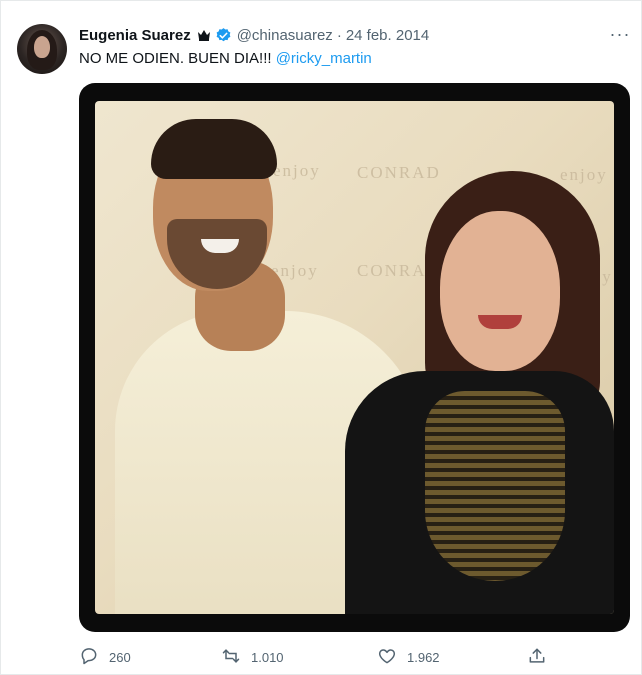  I want to click on retweet-count: 1.010, so click(267, 657).